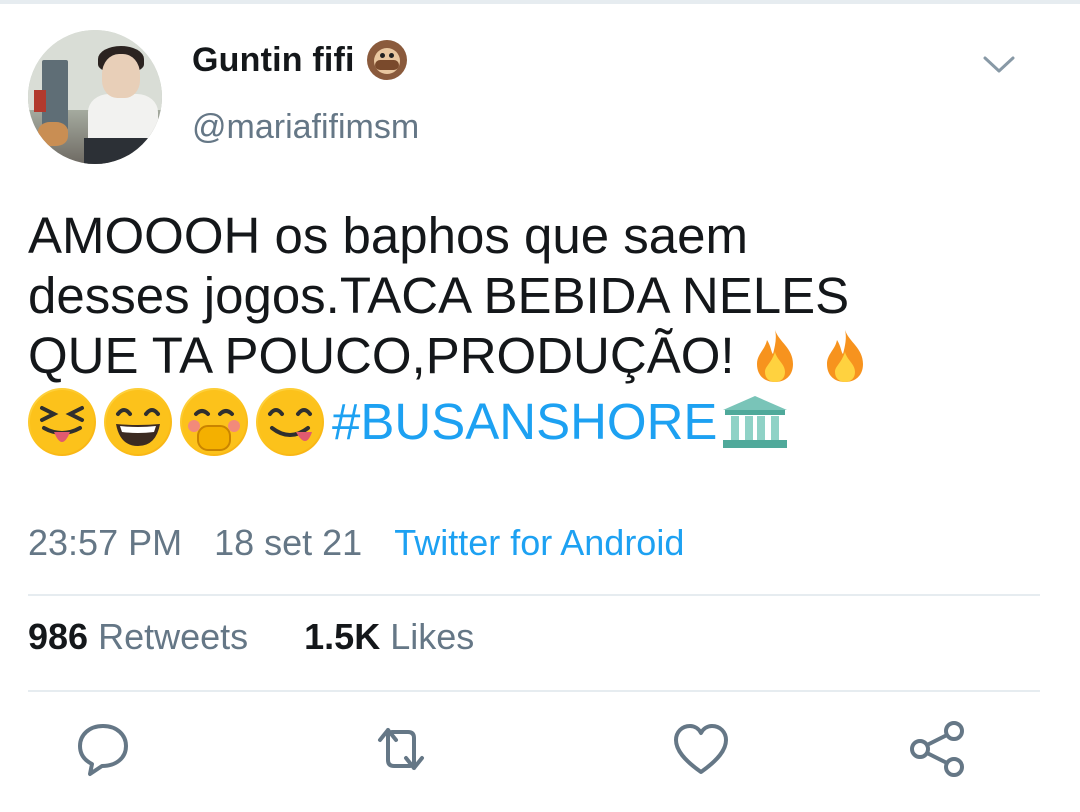 The width and height of the screenshot is (1080, 812). I want to click on classical-building-icon, so click(755, 422).